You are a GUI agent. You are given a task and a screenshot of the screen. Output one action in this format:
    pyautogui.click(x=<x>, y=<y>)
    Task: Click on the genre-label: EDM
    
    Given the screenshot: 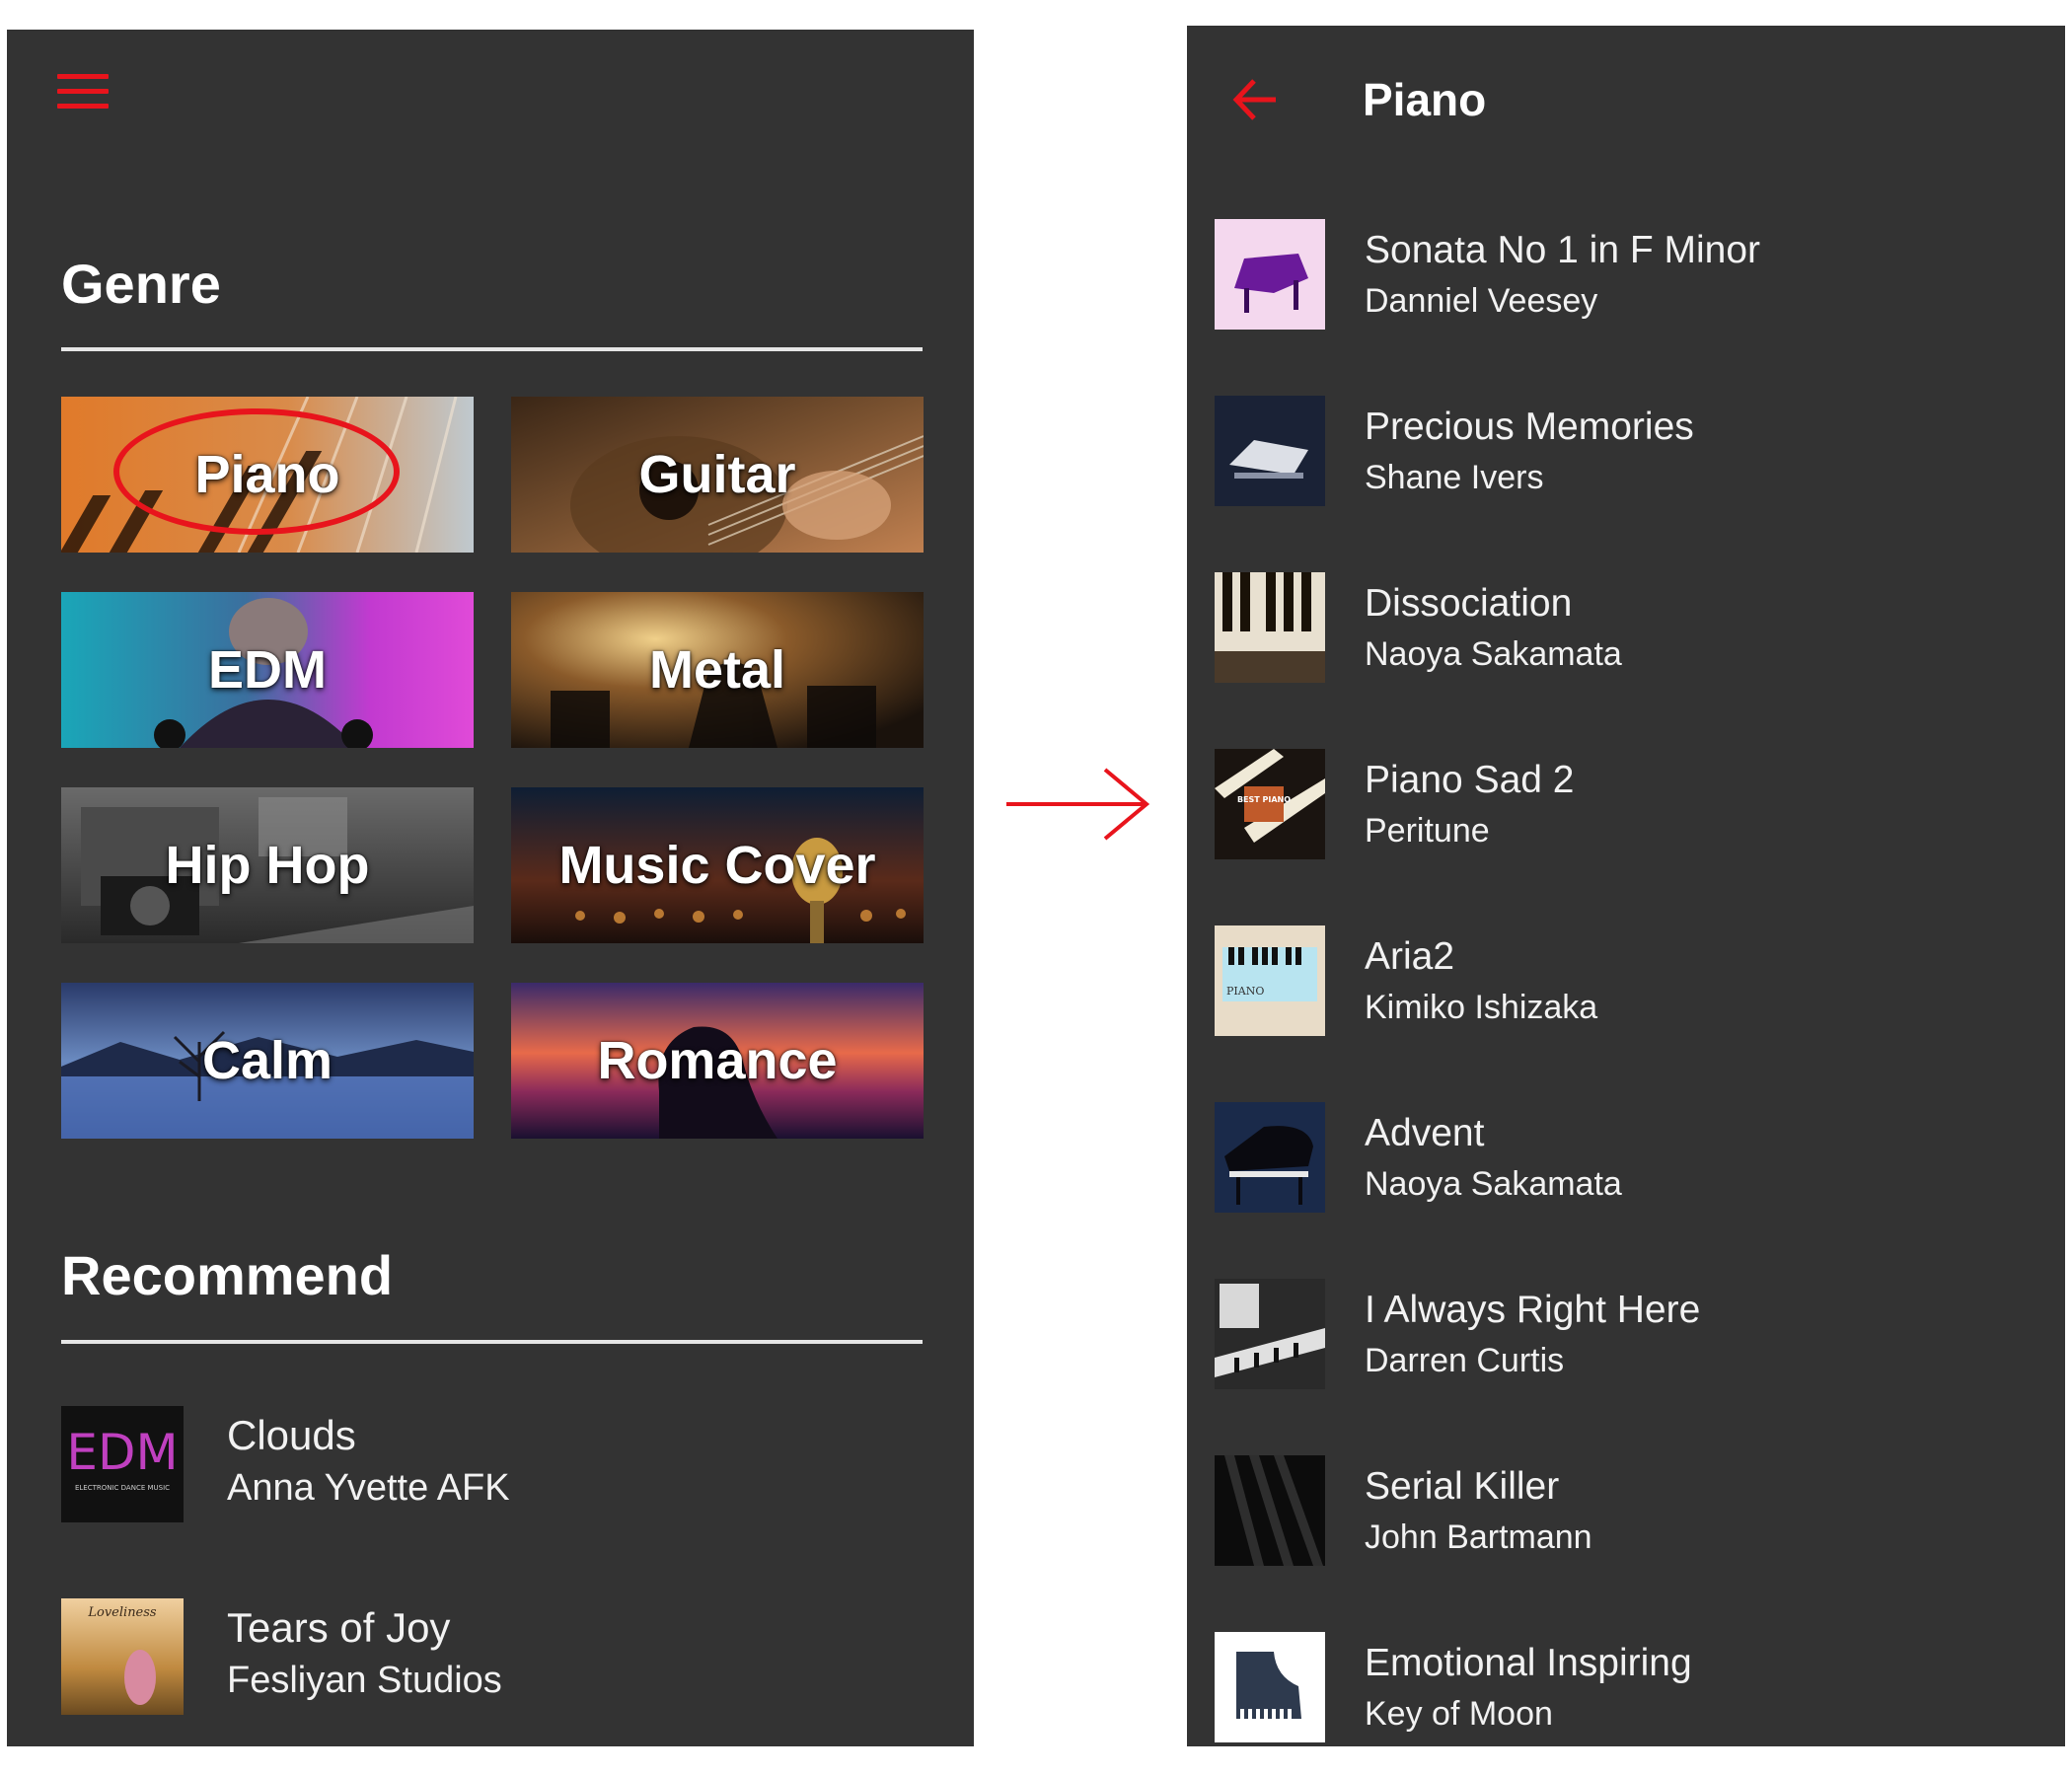 What is the action you would take?
    pyautogui.click(x=268, y=670)
    